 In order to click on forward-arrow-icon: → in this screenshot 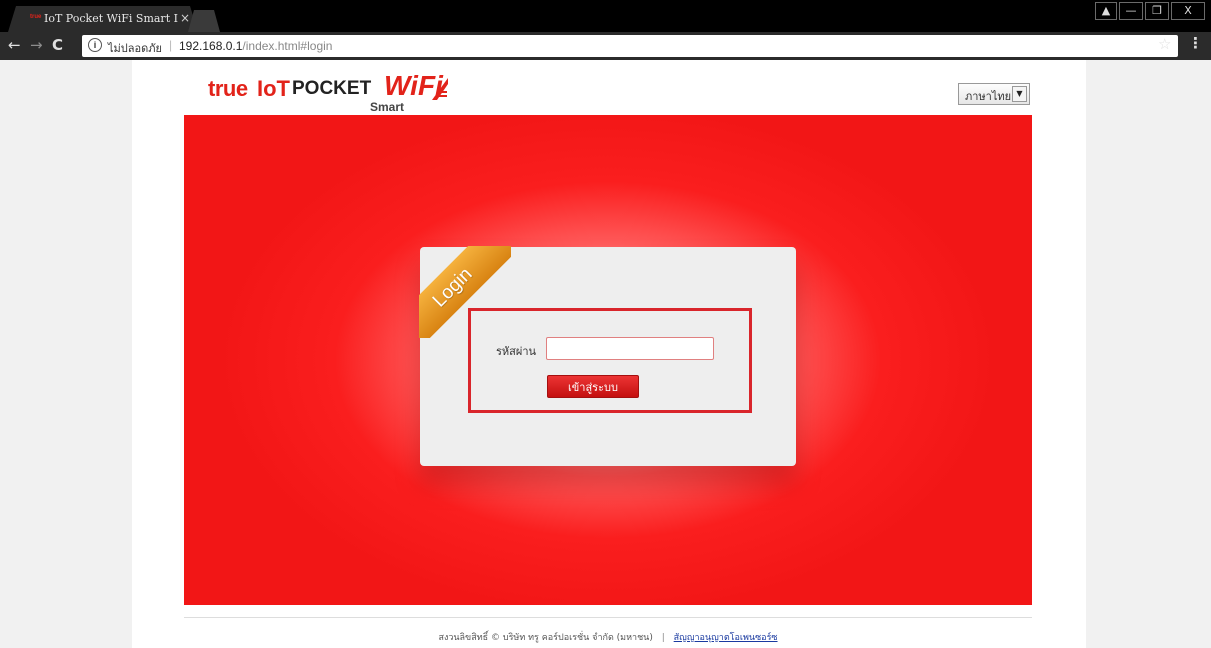, I will do `click(36, 45)`.